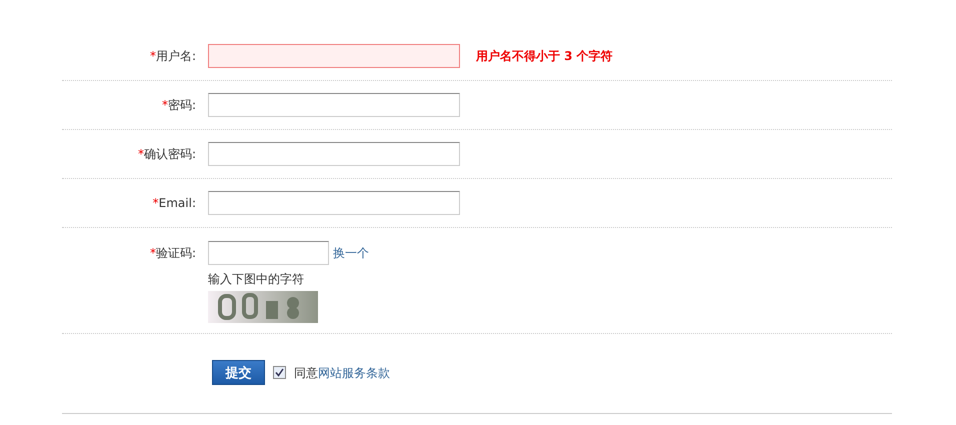  I want to click on captcha-hint: 输入下图中的字符, so click(256, 279).